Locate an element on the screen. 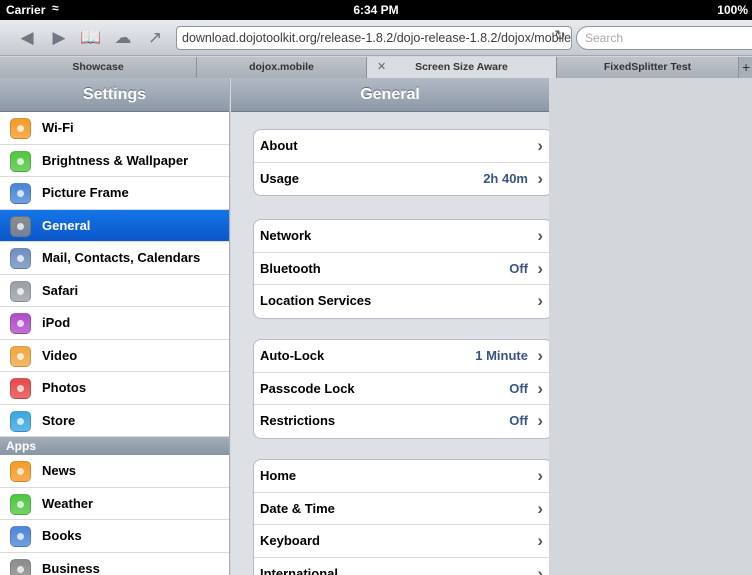  reload-icon: ↻ is located at coordinates (560, 35).